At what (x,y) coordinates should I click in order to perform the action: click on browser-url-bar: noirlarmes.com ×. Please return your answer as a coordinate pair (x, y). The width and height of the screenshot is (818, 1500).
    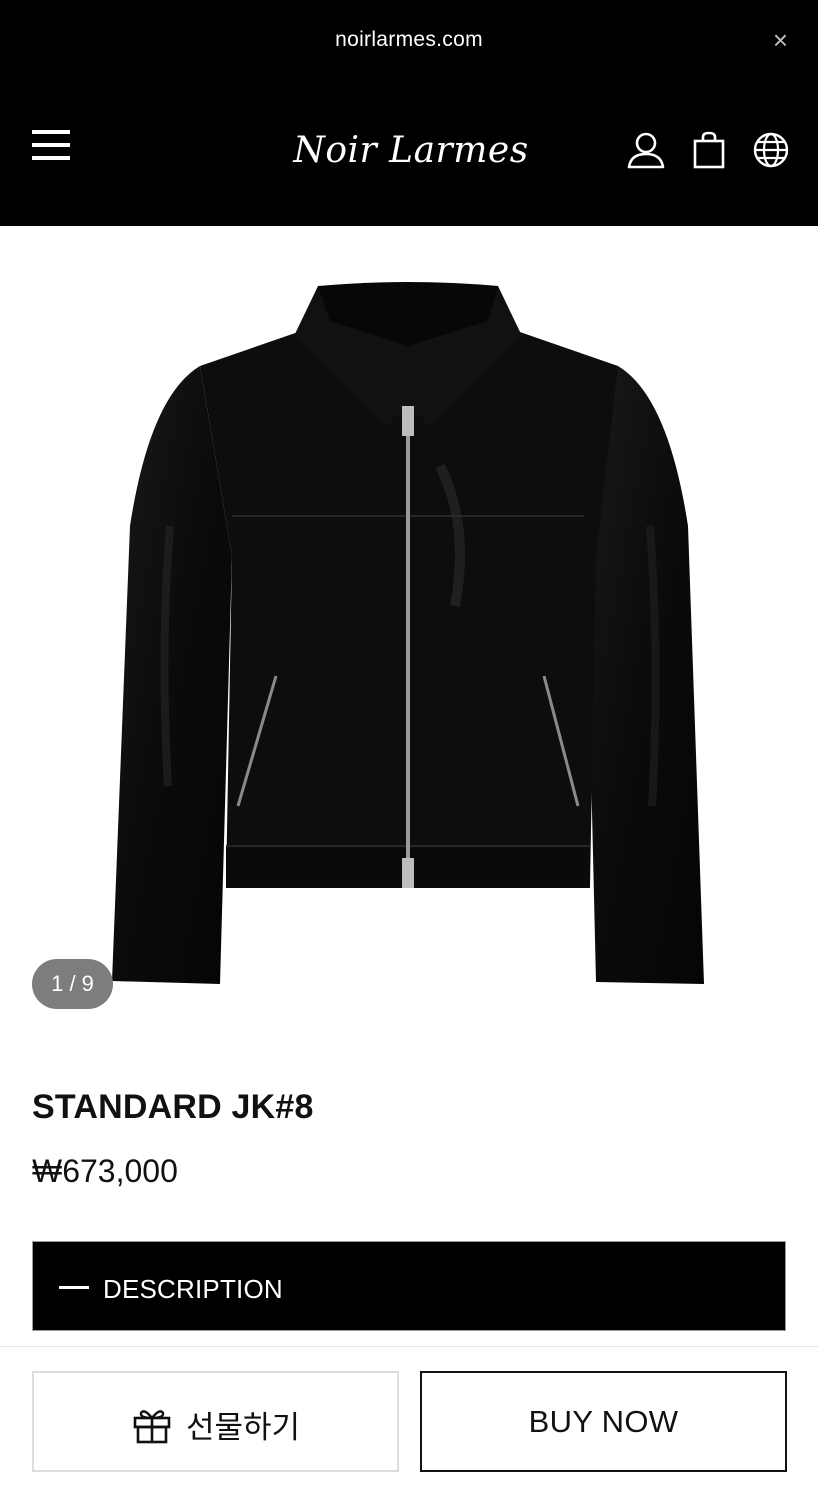
    Looking at the image, I should click on (409, 42).